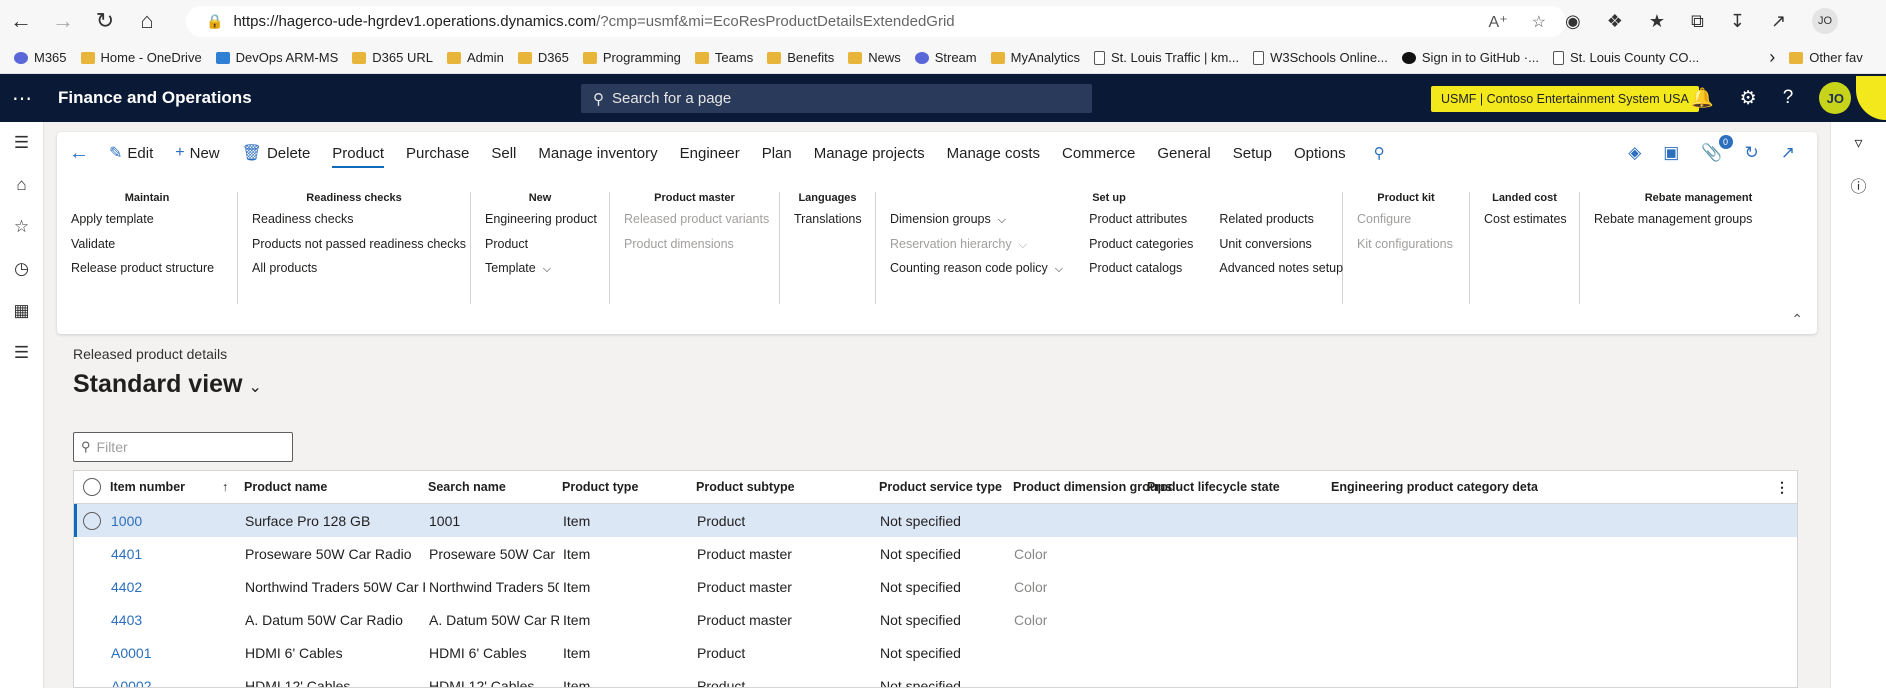  I want to click on ribbon-item: Readiness checks, so click(359, 224).